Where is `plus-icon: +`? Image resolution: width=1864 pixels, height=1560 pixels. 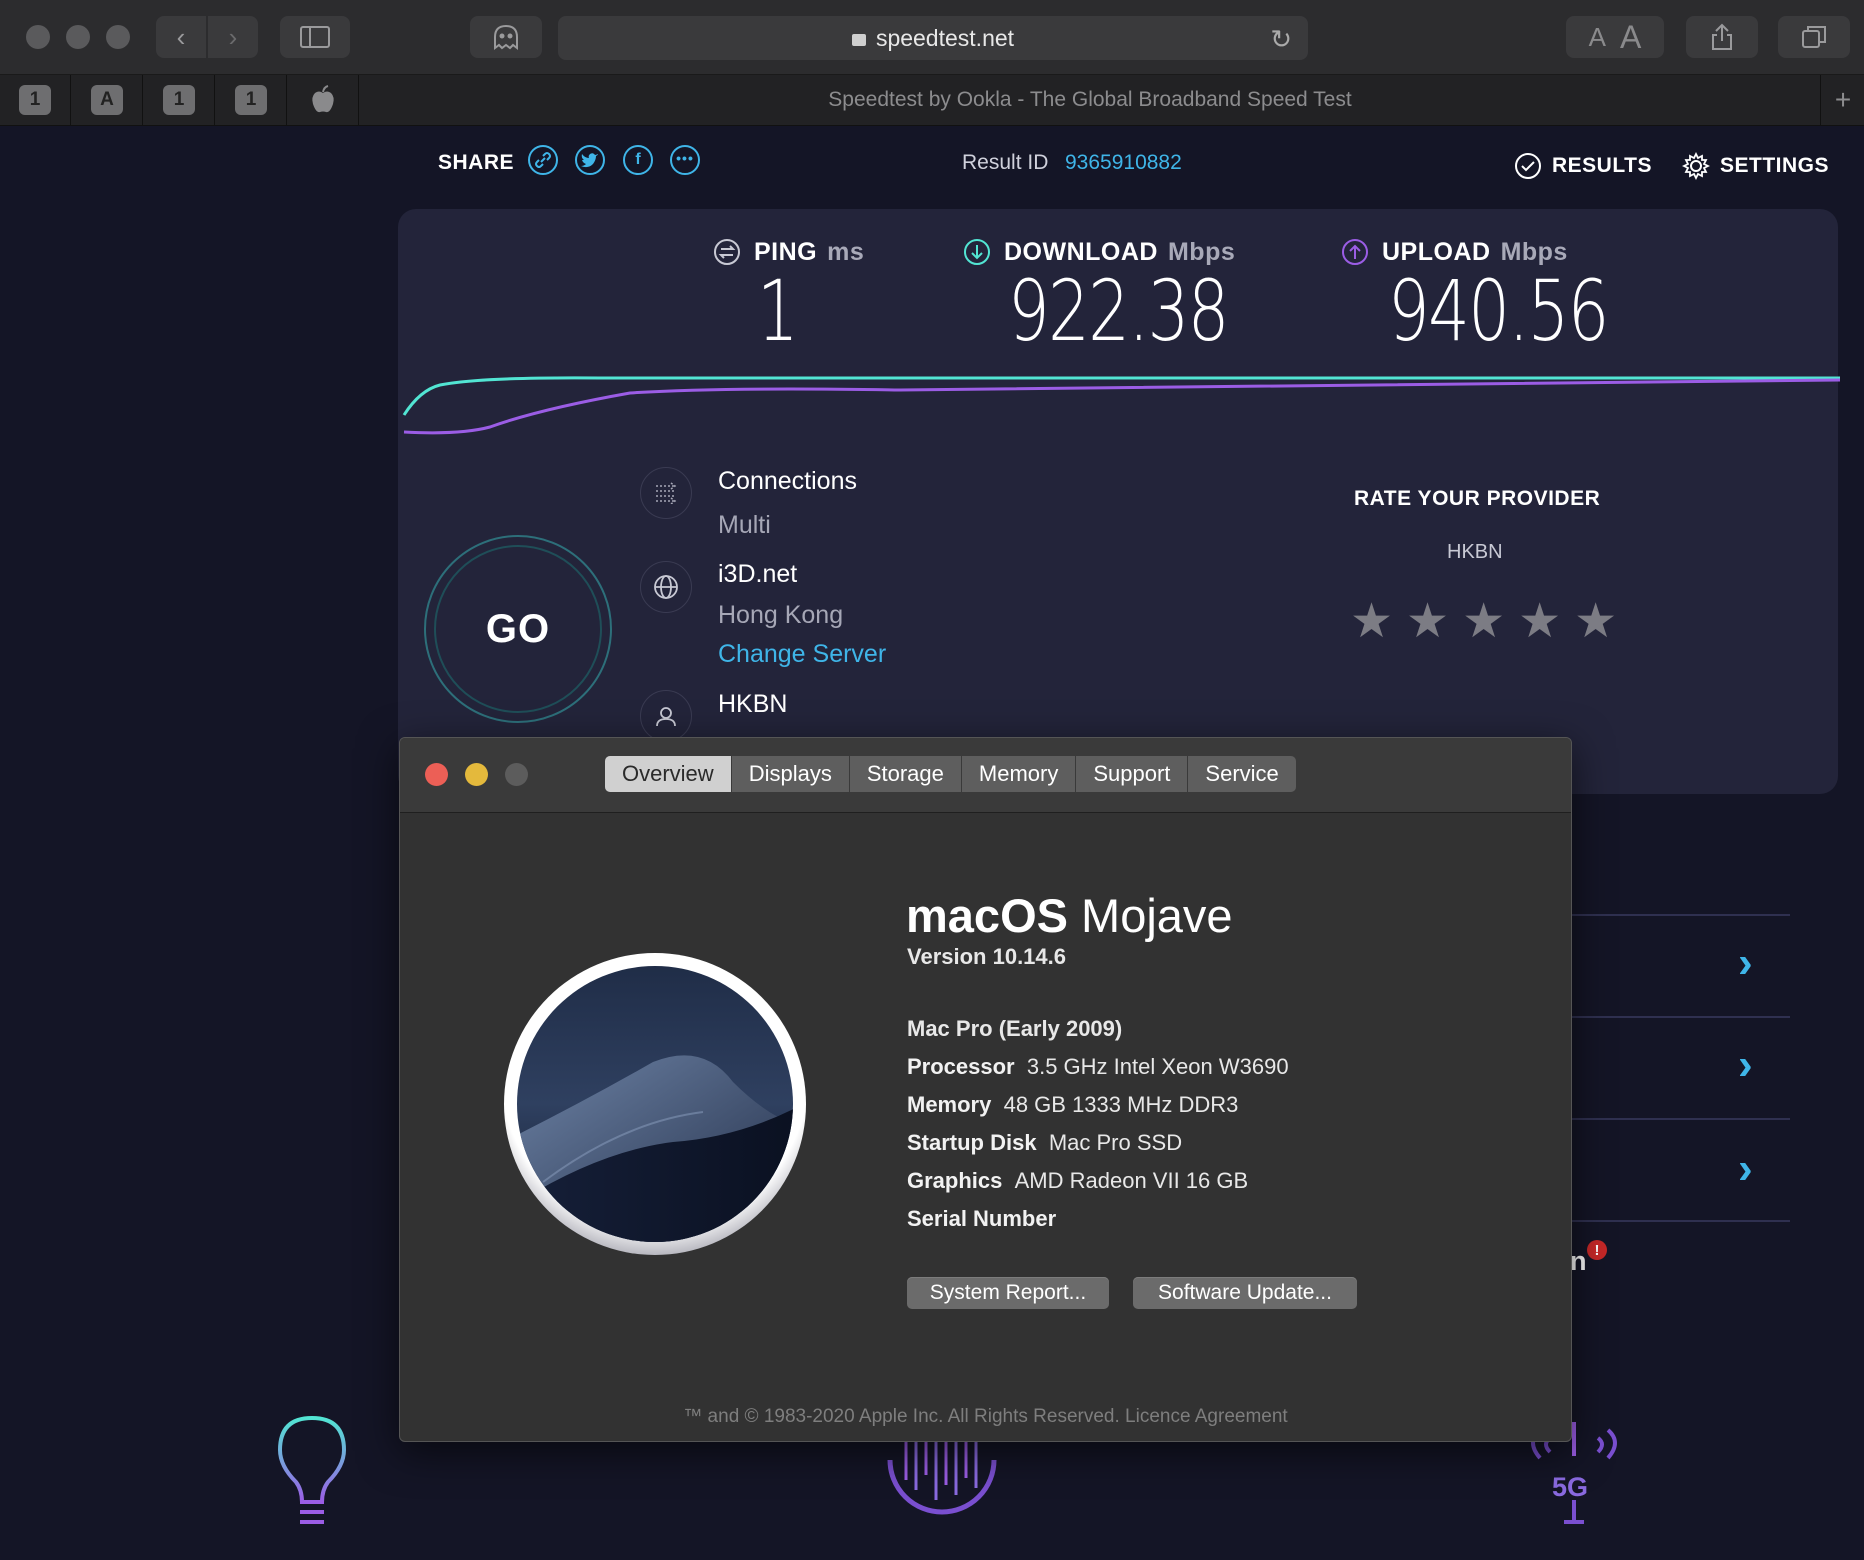 plus-icon: + is located at coordinates (1843, 99).